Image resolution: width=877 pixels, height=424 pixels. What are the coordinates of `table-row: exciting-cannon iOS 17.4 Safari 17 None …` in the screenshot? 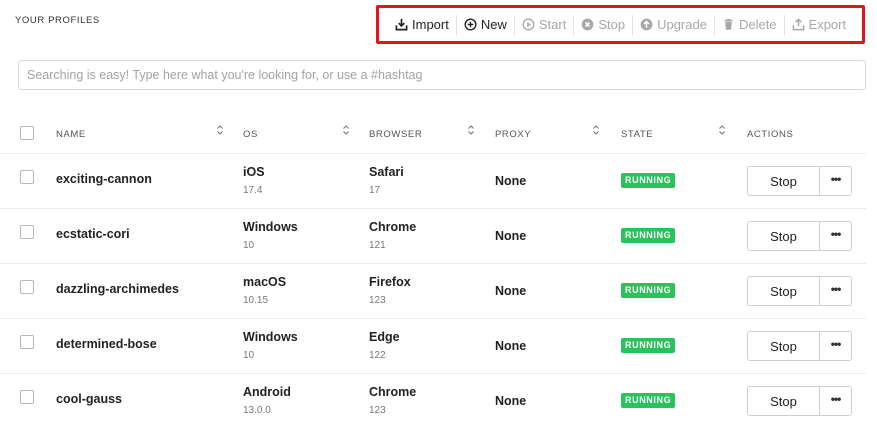 It's located at (433, 180).